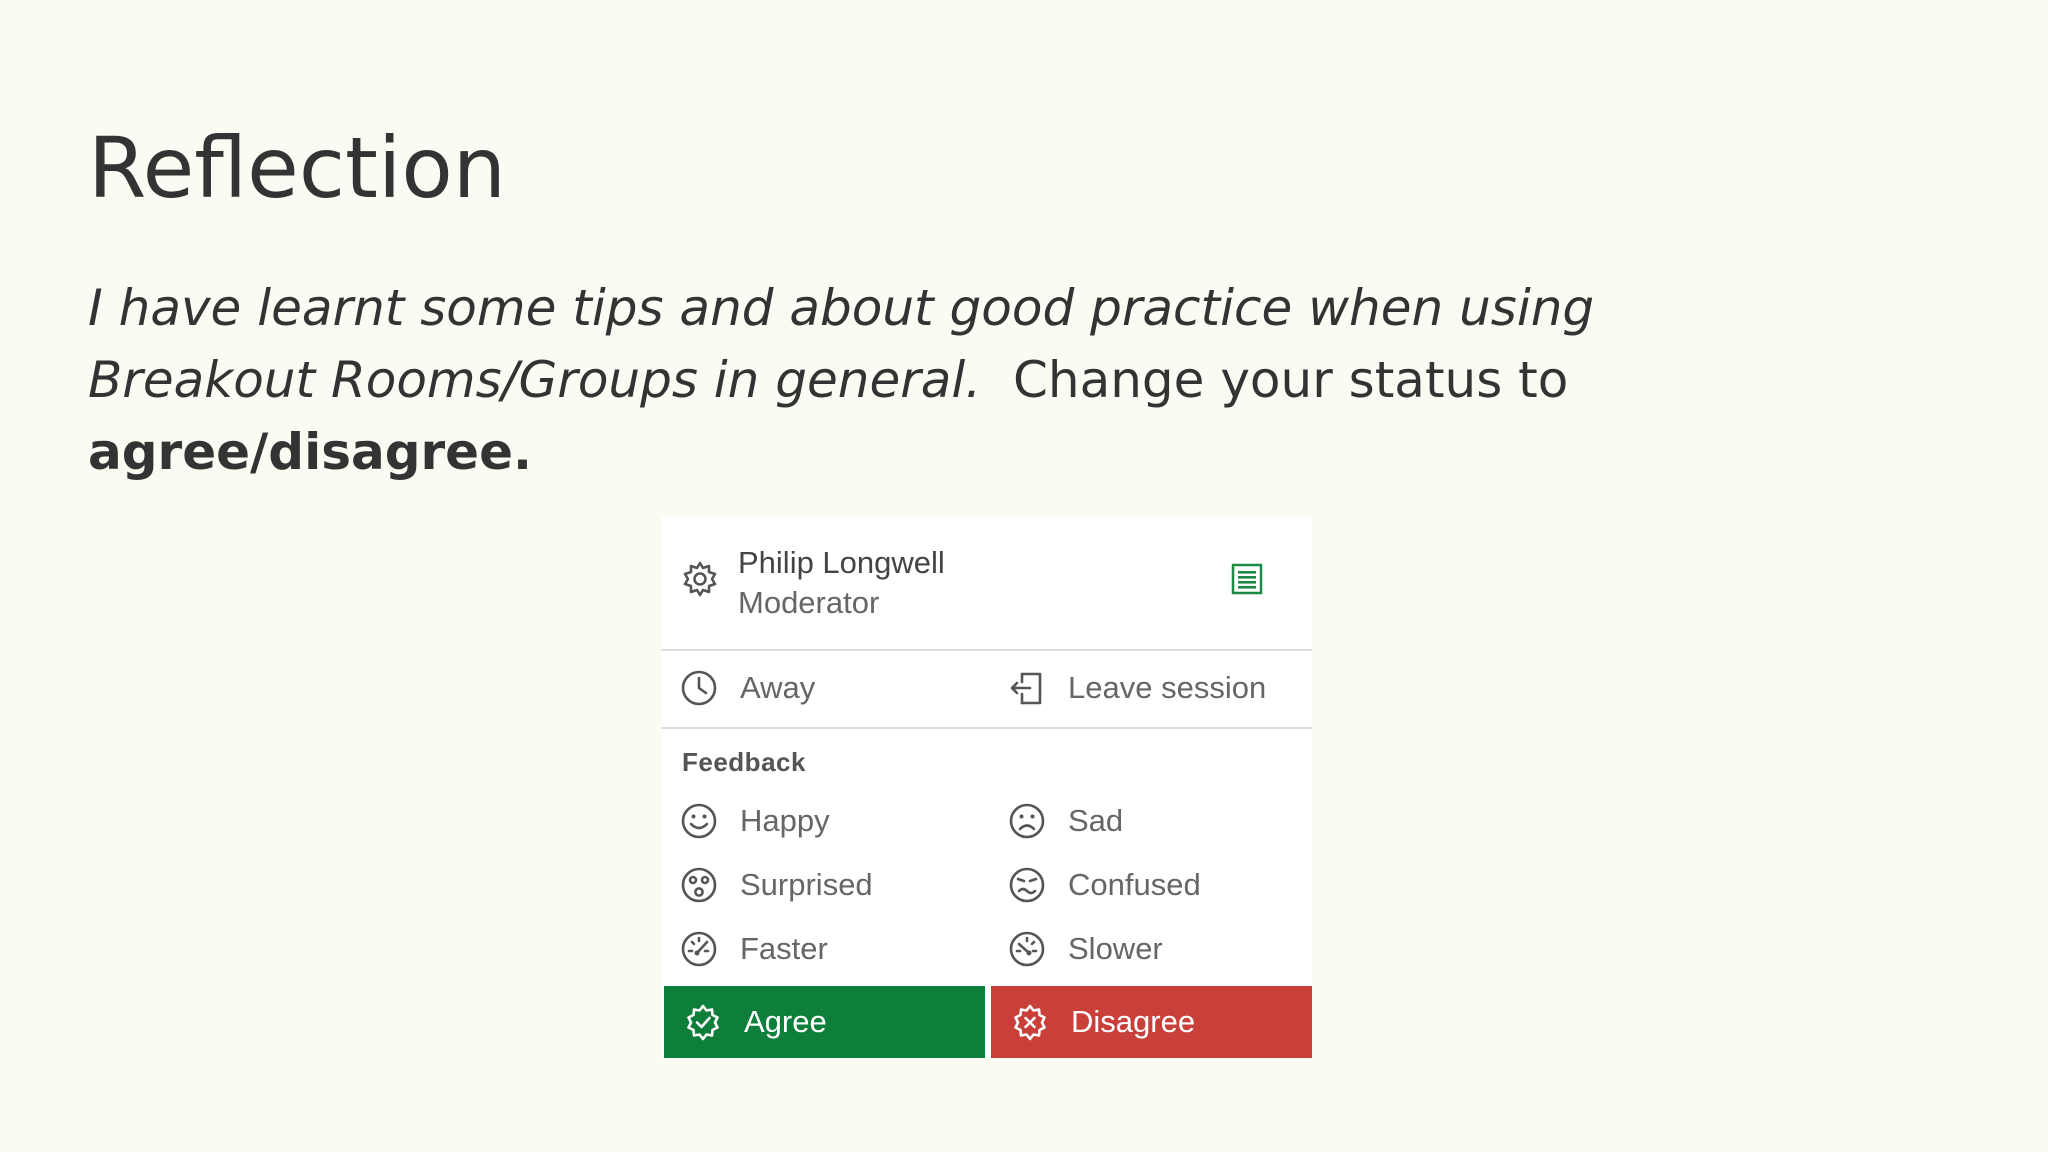 The height and width of the screenshot is (1152, 2048). I want to click on feedback-confused: Confused, so click(1104, 885).